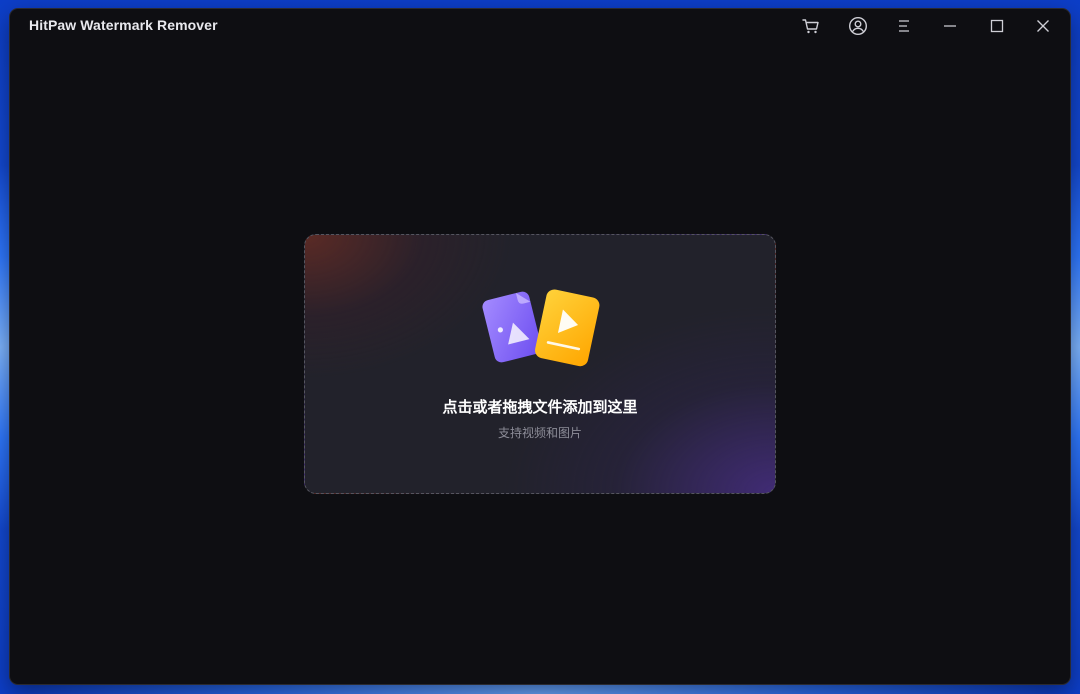  Describe the element at coordinates (512, 327) in the screenshot. I see `image-file-icon` at that location.